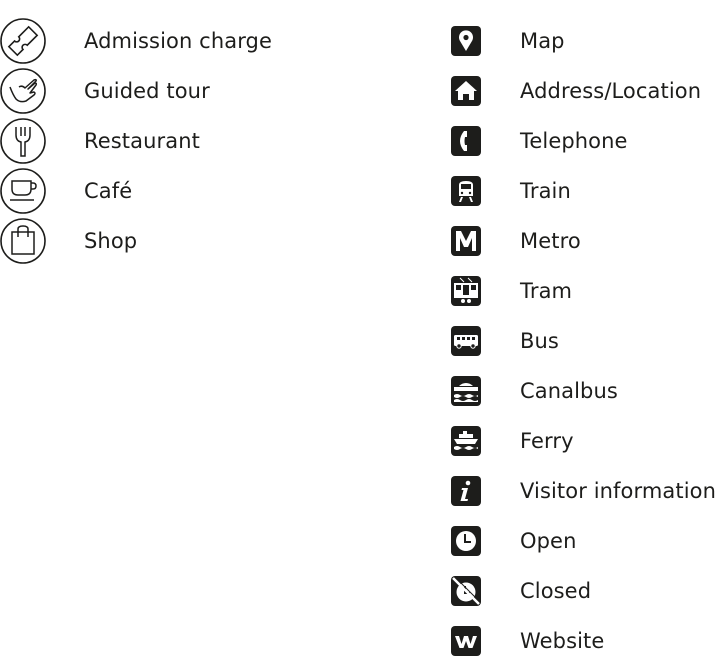  I want to click on legend-label: Address/Location, so click(611, 91).